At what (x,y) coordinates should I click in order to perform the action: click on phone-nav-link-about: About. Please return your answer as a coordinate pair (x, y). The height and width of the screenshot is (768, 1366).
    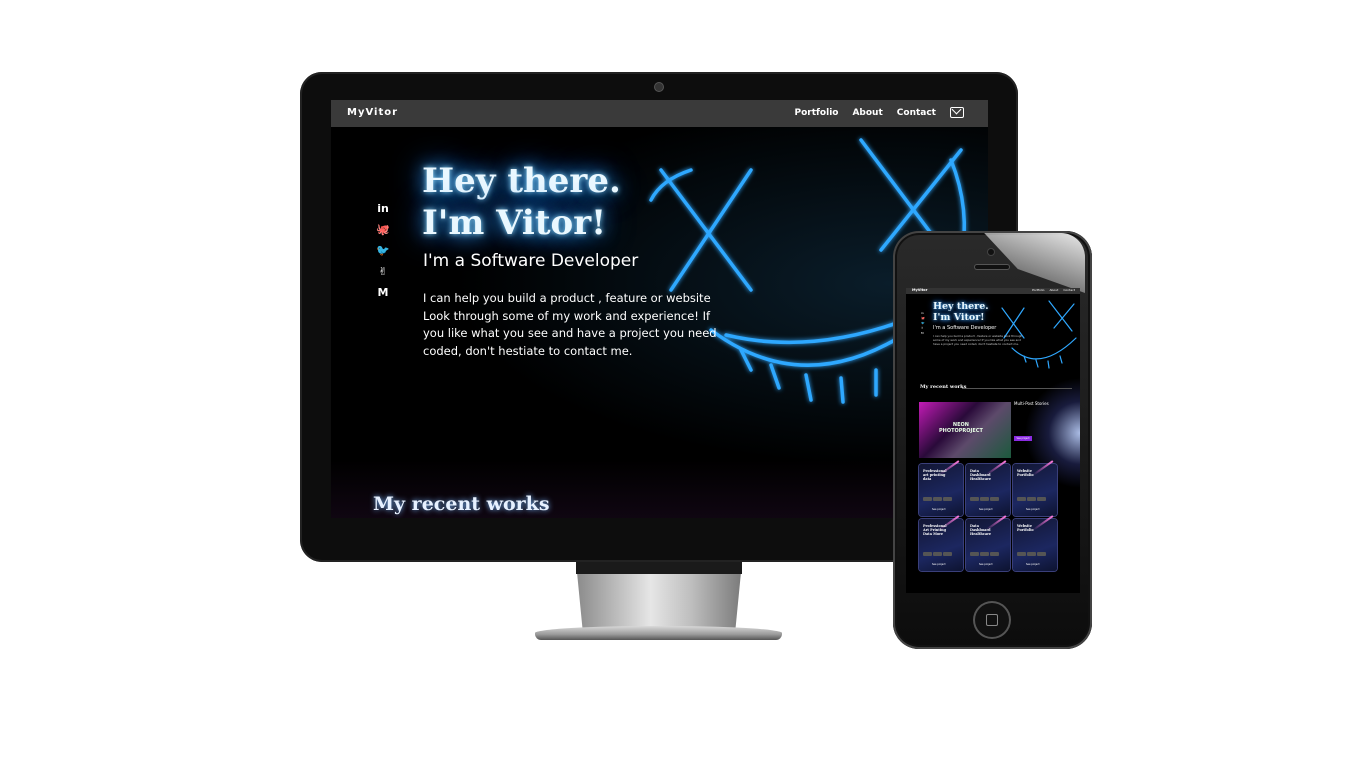
    Looking at the image, I should click on (1053, 290).